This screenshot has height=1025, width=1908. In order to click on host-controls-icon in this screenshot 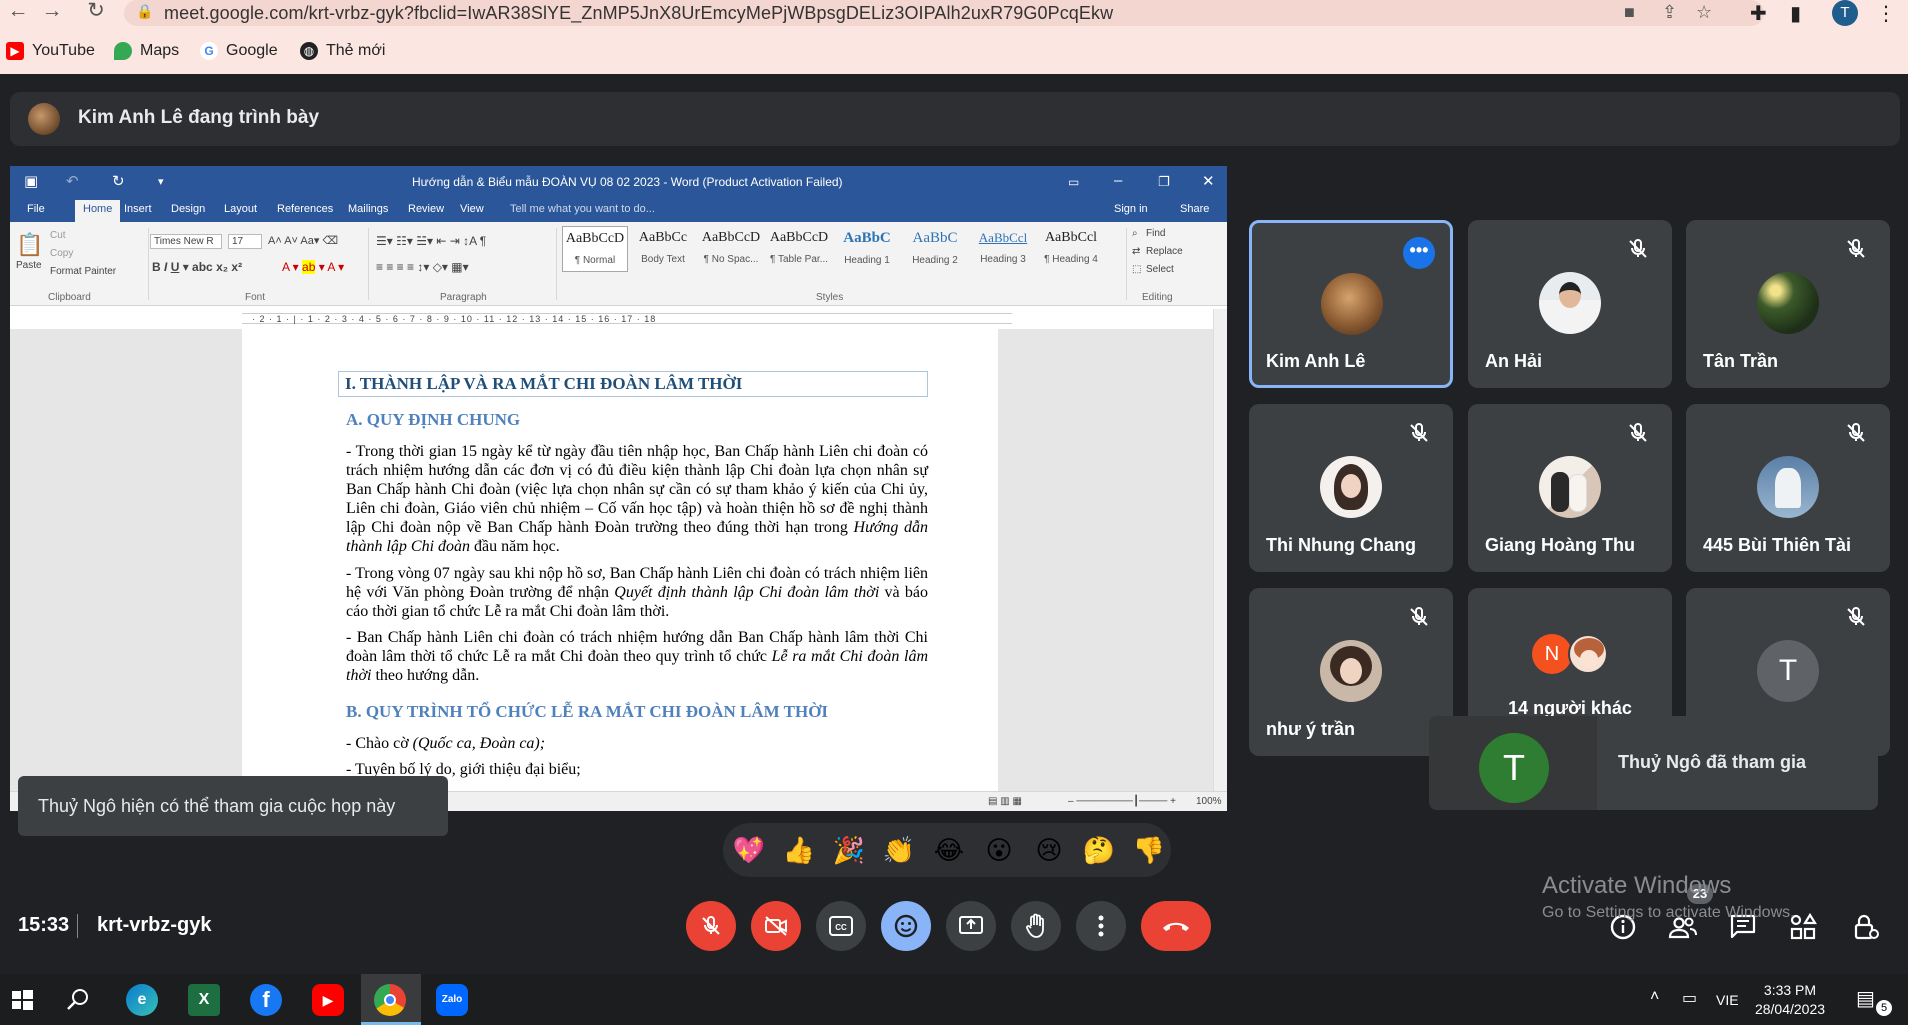, I will do `click(1865, 927)`.